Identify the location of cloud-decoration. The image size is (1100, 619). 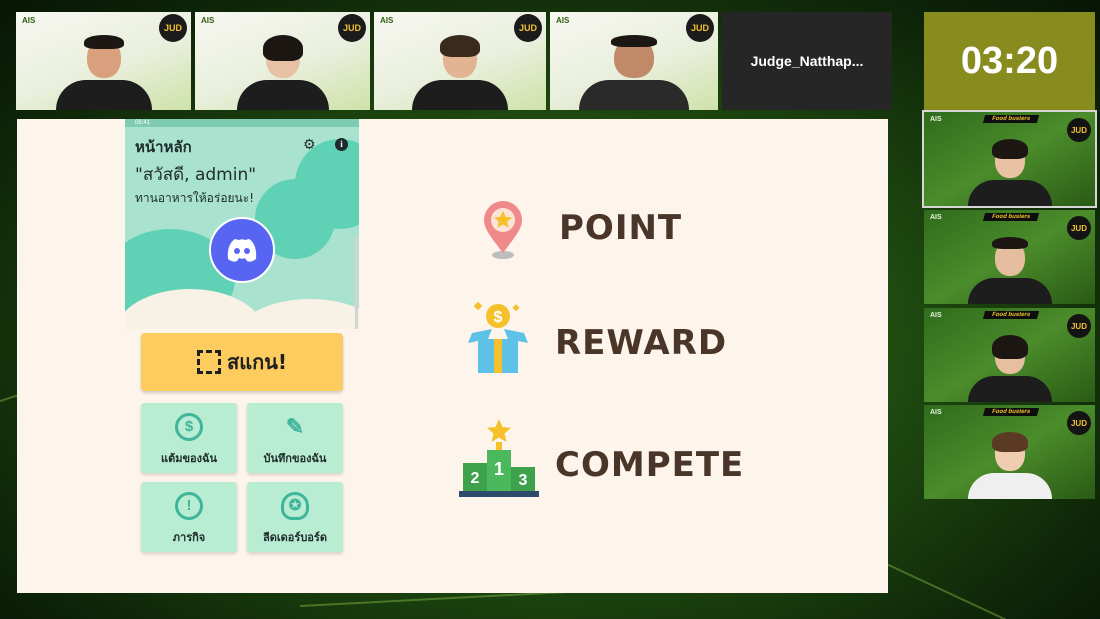
(297, 314).